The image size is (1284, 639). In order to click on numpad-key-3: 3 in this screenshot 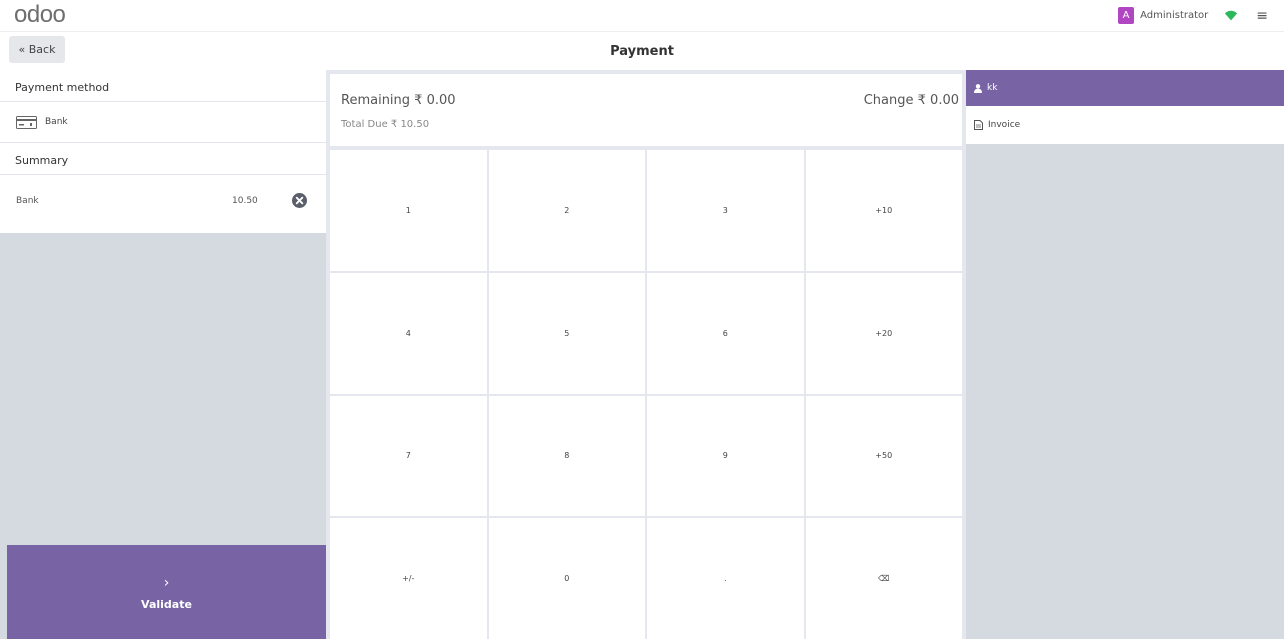, I will do `click(725, 210)`.